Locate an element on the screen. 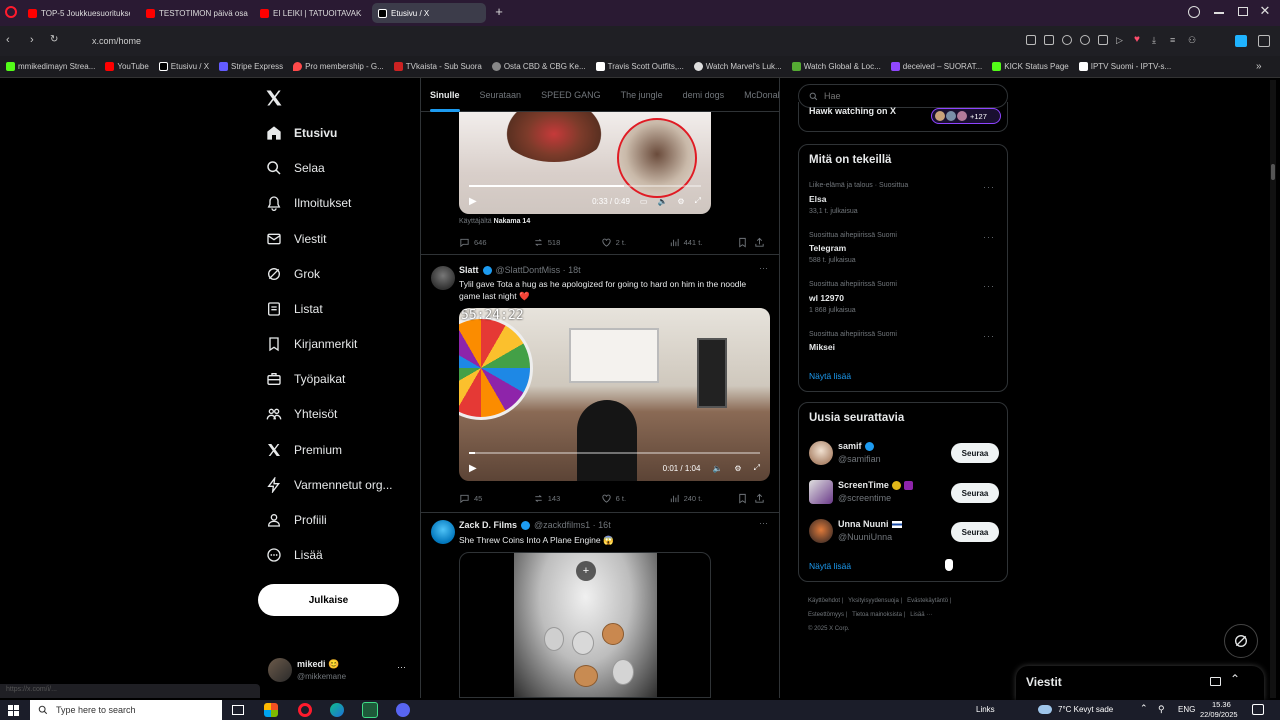 The width and height of the screenshot is (1280, 720). tab-for-you: Sinulle is located at coordinates (445, 95).